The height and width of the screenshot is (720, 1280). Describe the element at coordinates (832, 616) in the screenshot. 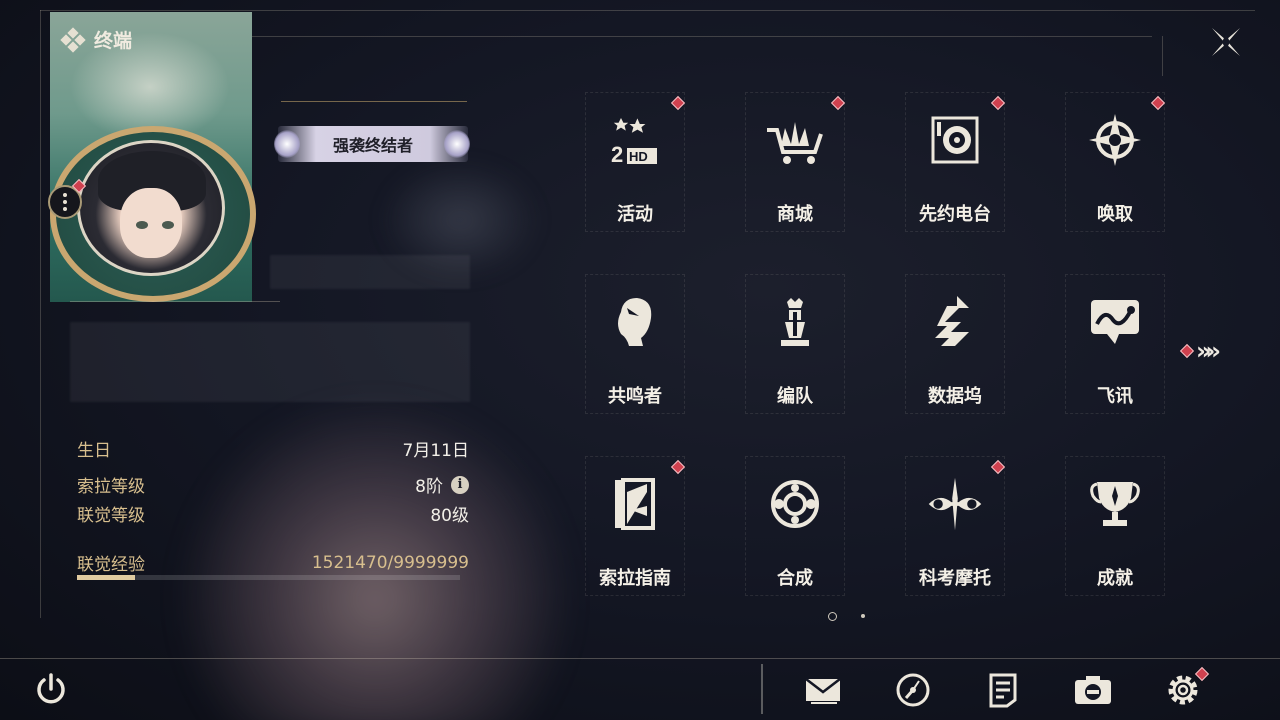

I see `page-indicator-active` at that location.